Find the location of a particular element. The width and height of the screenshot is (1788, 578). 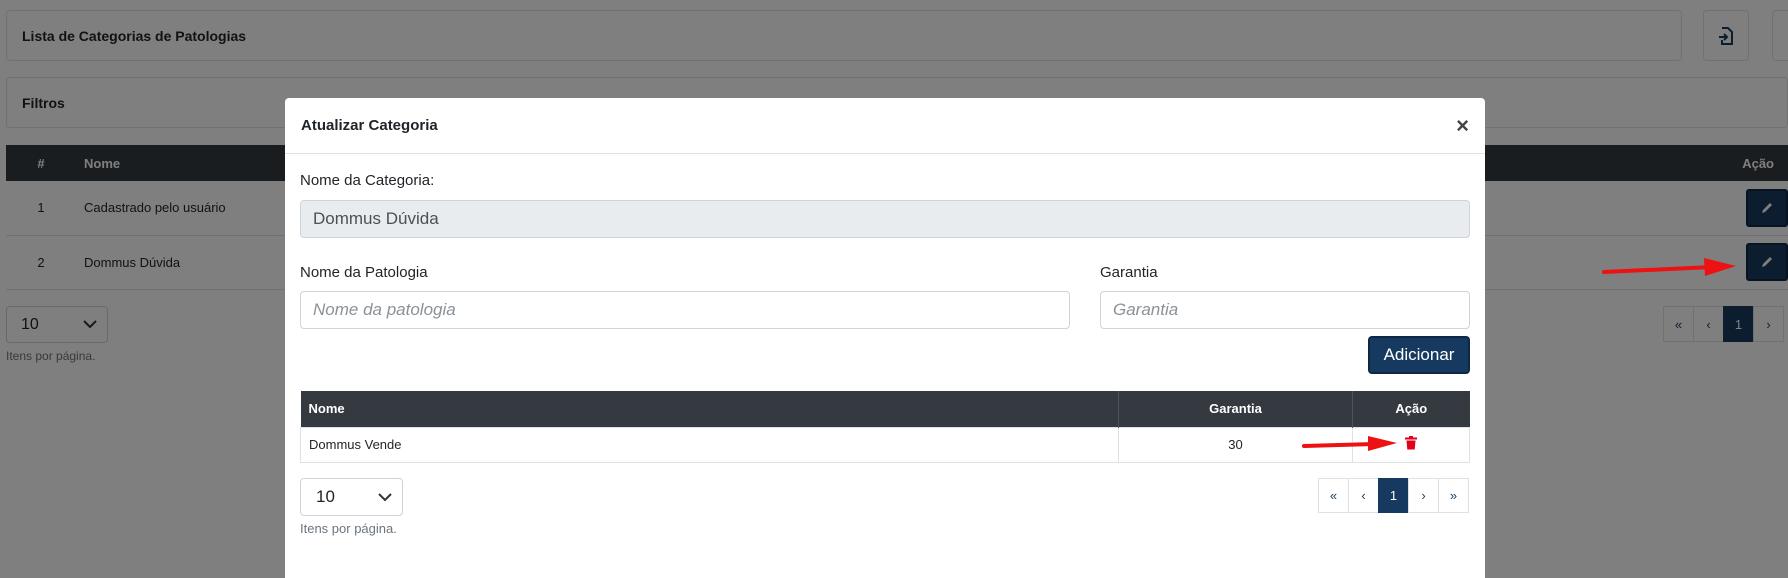

chevron-down-icon is located at coordinates (385, 496).